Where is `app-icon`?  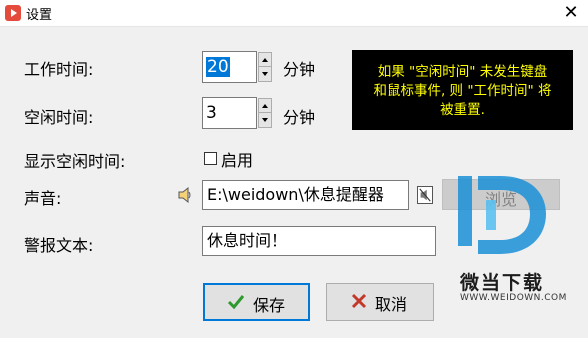 app-icon is located at coordinates (13, 13).